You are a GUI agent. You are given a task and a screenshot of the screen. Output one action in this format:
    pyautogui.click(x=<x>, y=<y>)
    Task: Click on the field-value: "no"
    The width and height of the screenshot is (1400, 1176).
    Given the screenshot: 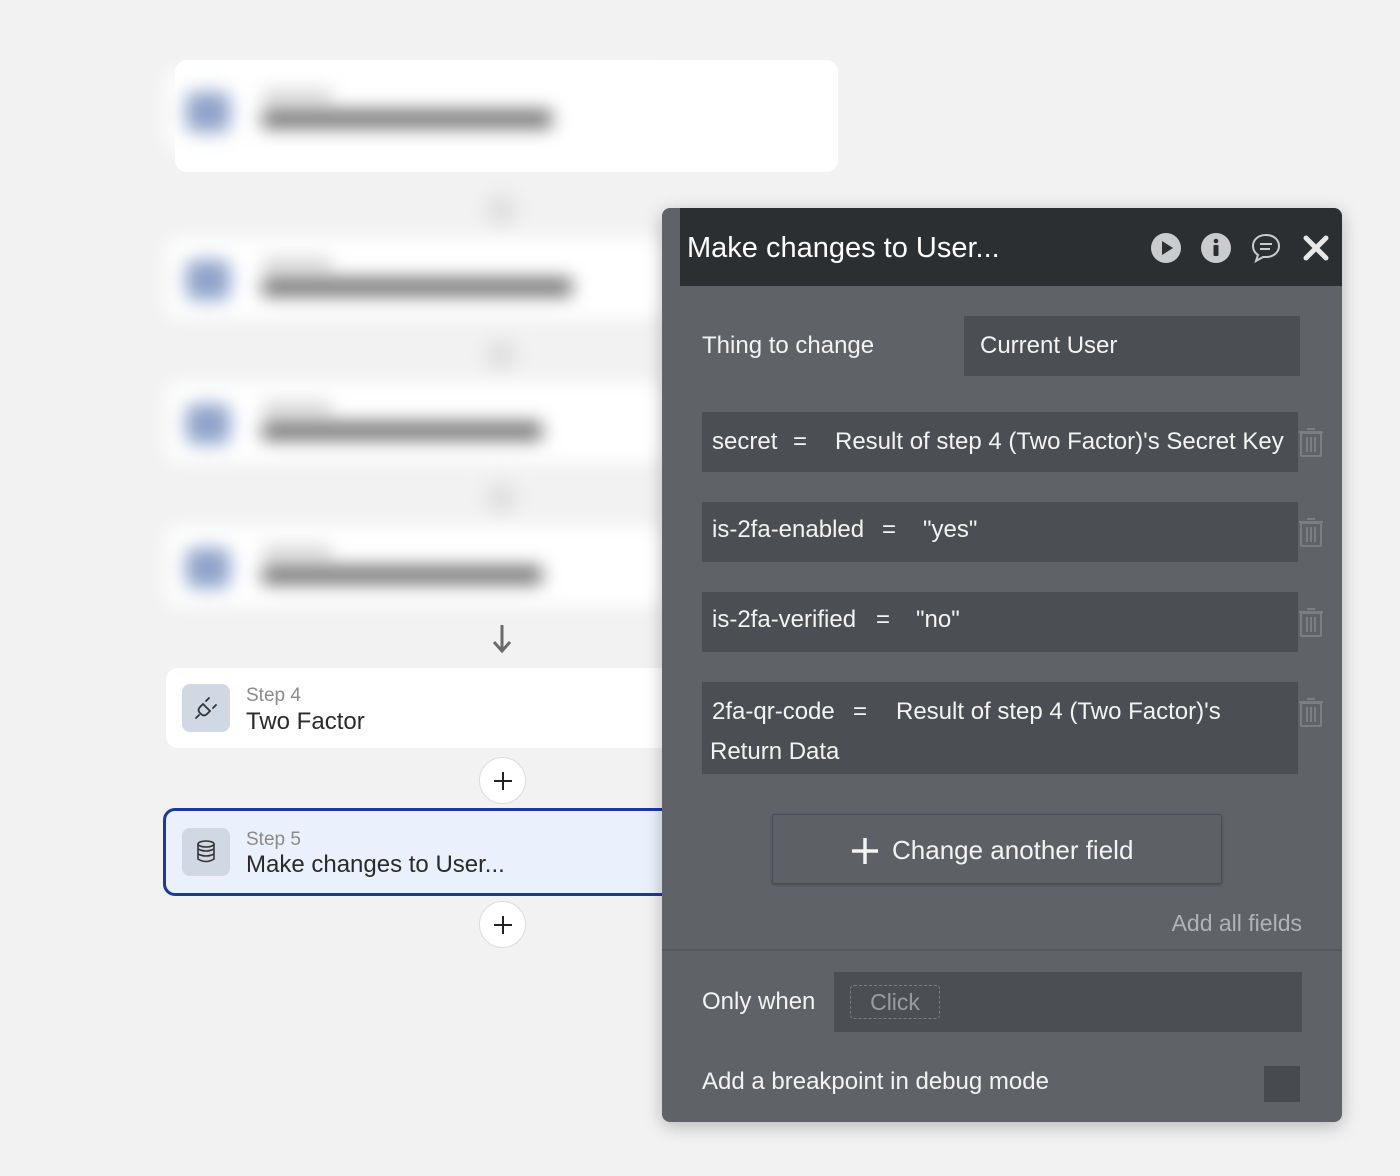 What is the action you would take?
    pyautogui.click(x=938, y=620)
    